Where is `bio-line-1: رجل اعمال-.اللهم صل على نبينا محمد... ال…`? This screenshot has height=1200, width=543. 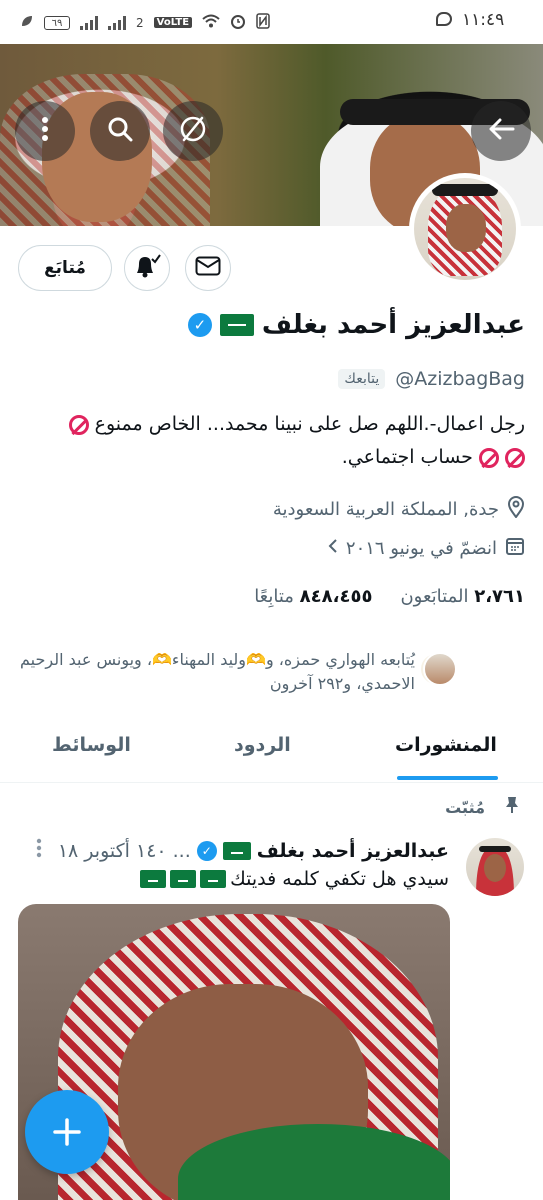
bio-line-1: رجل اعمال-.اللهم صل على نبينا محمد... ال… is located at coordinates (309, 424).